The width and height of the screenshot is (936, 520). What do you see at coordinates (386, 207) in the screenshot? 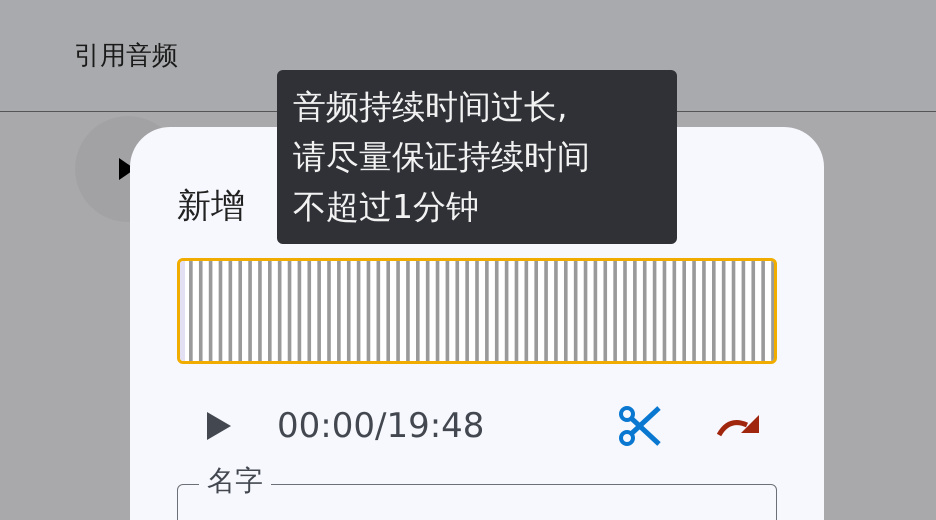
I see `tooltip-text: 不超过1分钟` at bounding box center [386, 207].